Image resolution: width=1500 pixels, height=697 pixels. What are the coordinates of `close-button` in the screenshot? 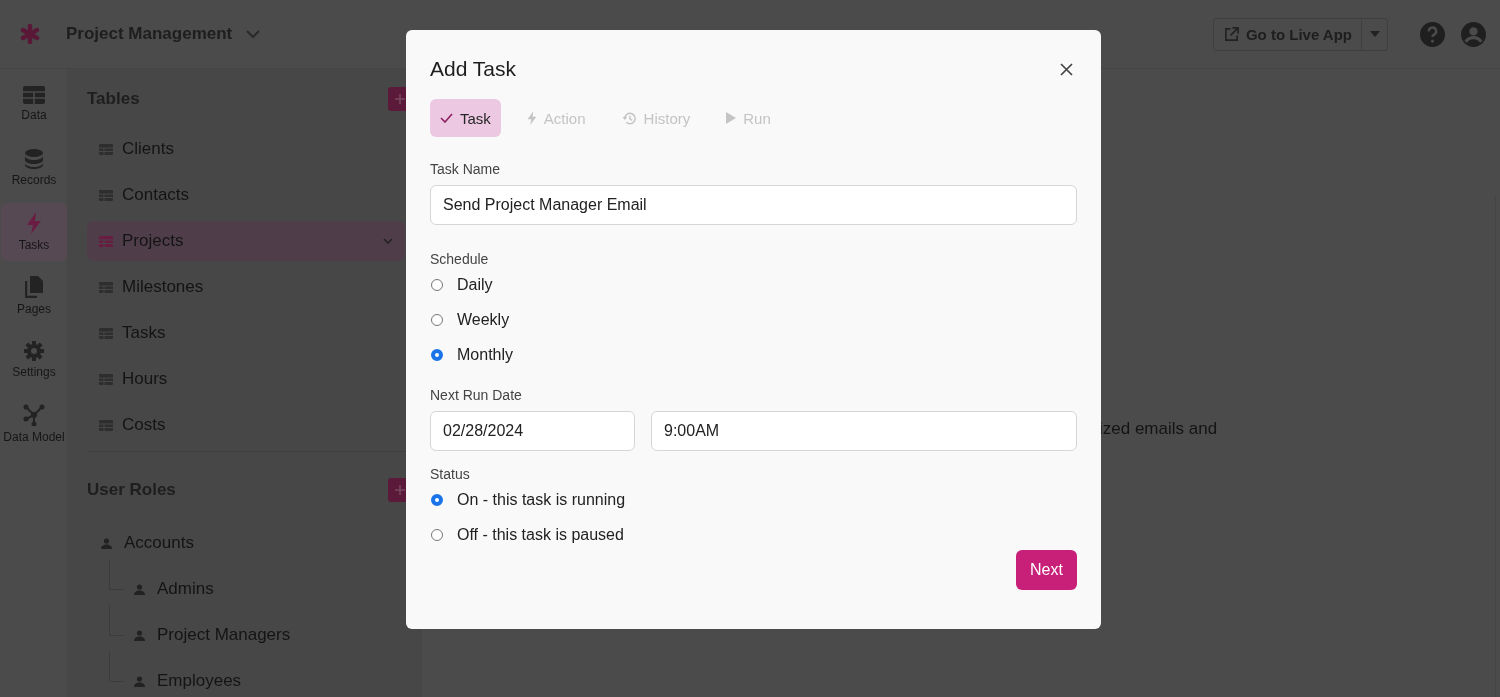 It's located at (1066, 69).